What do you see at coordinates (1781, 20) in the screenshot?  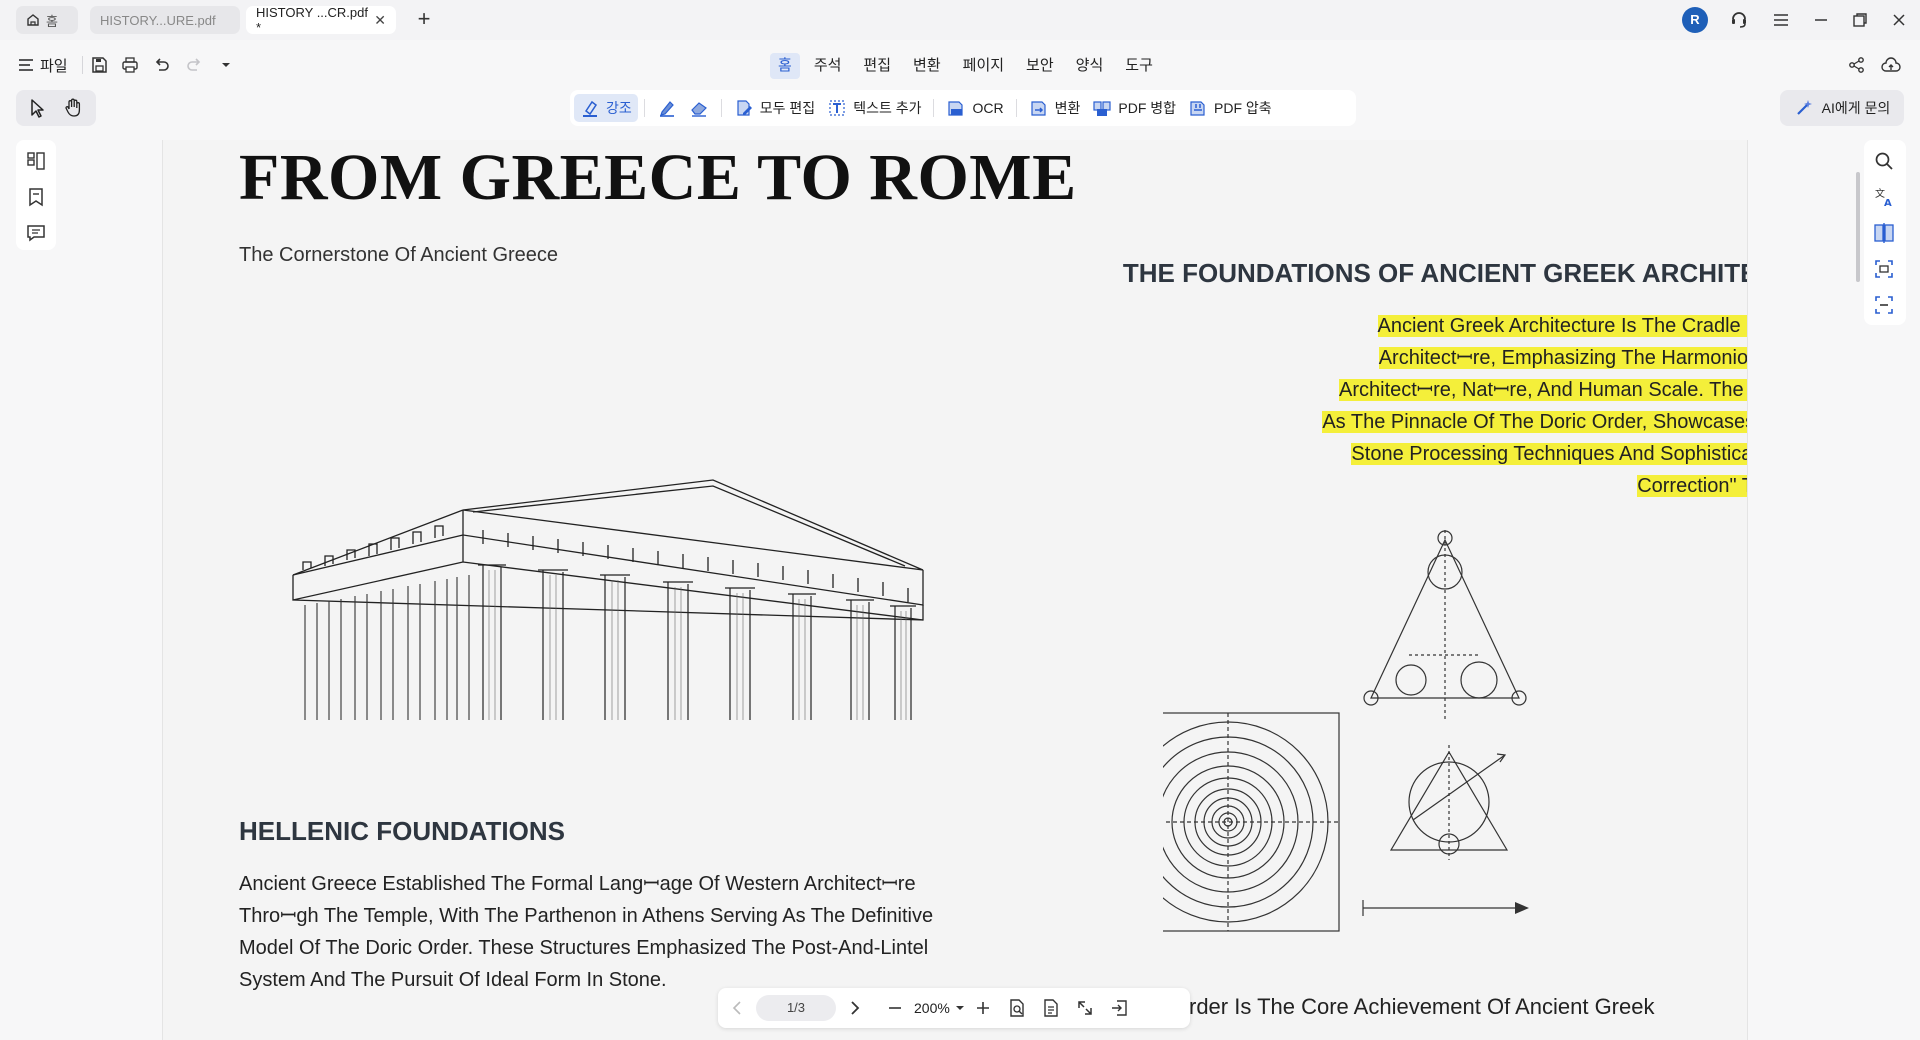 I see `menu-icon` at bounding box center [1781, 20].